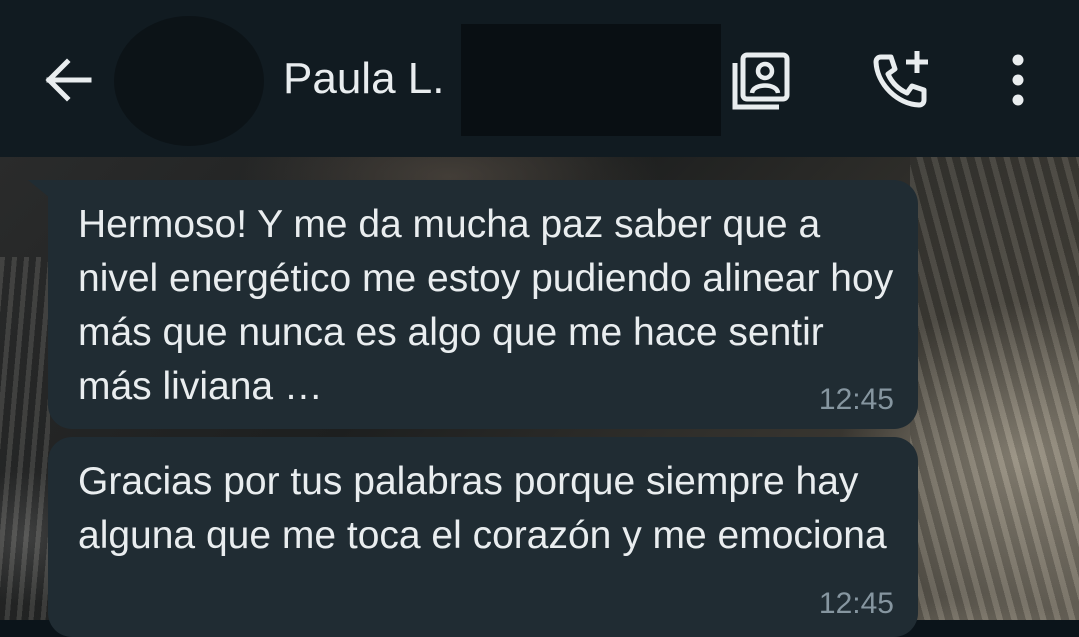 This screenshot has height=637, width=1079. Describe the element at coordinates (189, 81) in the screenshot. I see `contact-avatar` at that location.